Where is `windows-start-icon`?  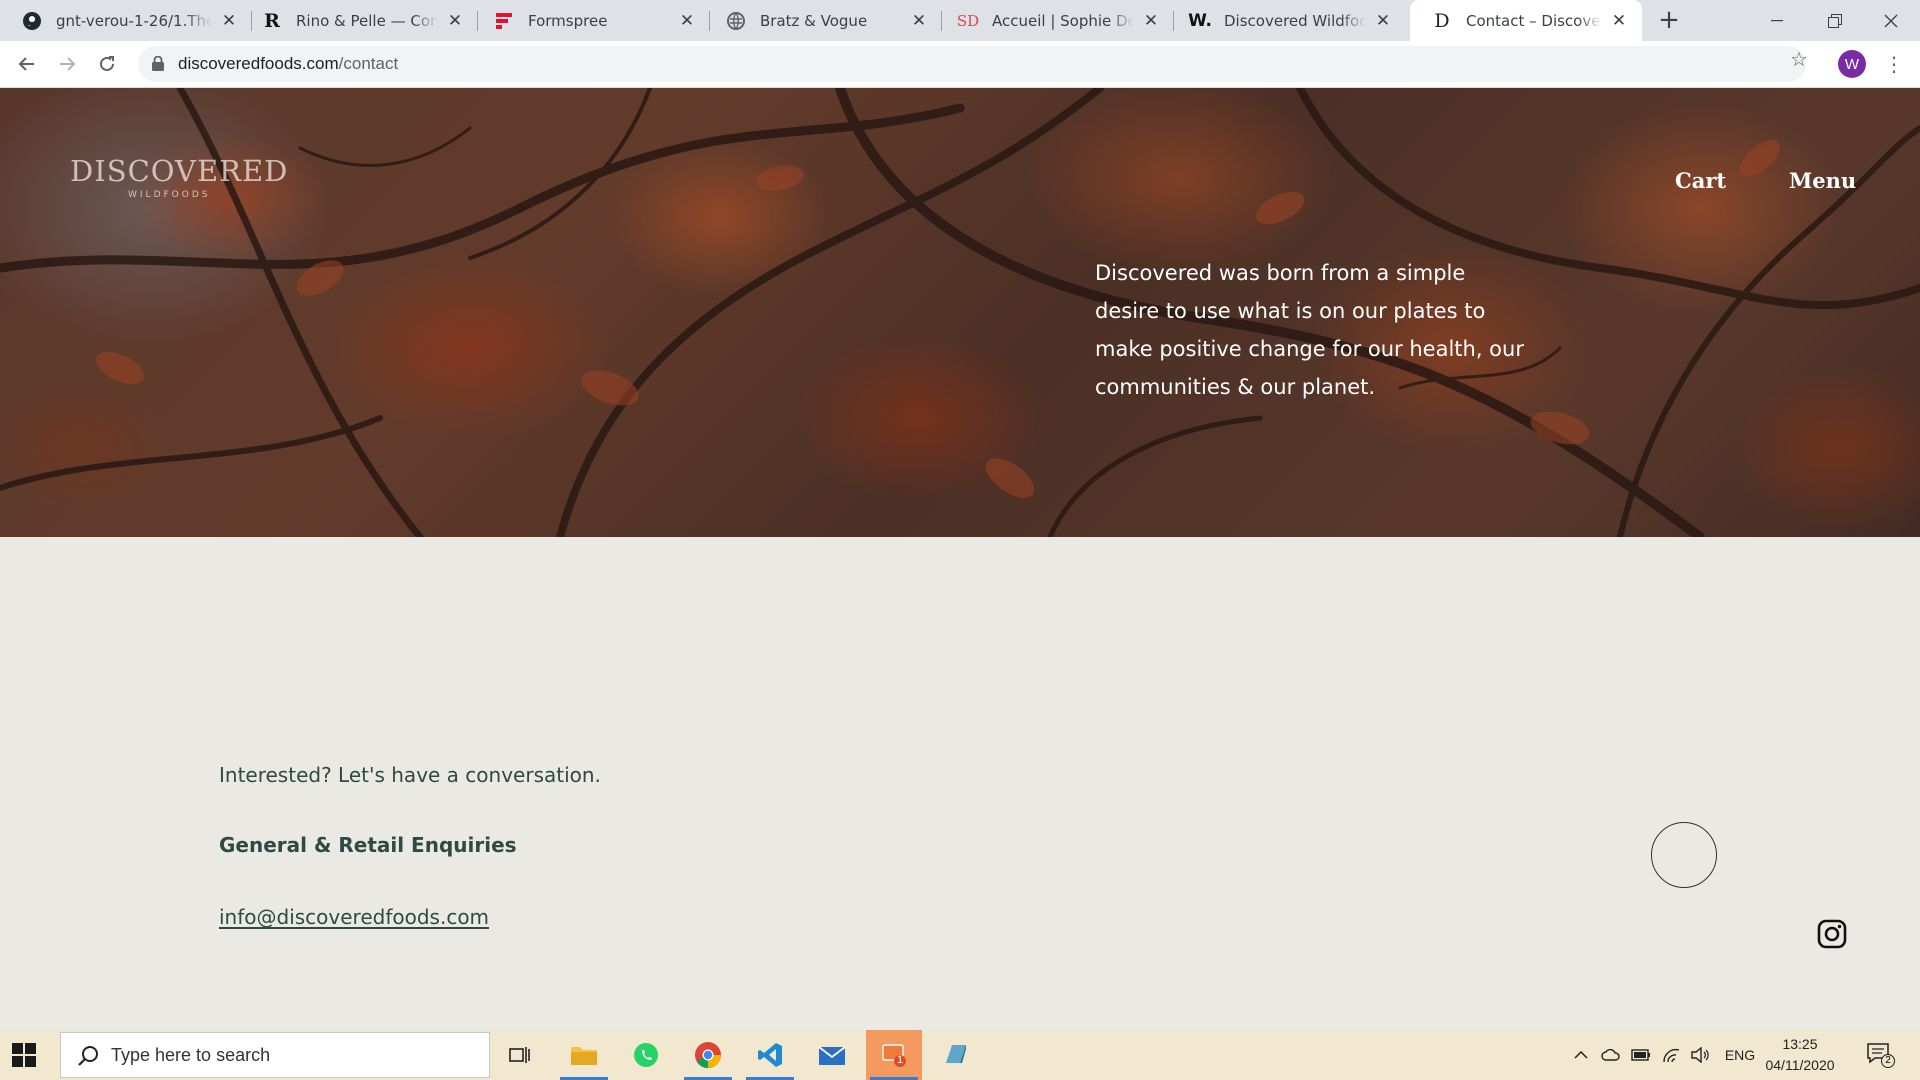 windows-start-icon is located at coordinates (24, 1055).